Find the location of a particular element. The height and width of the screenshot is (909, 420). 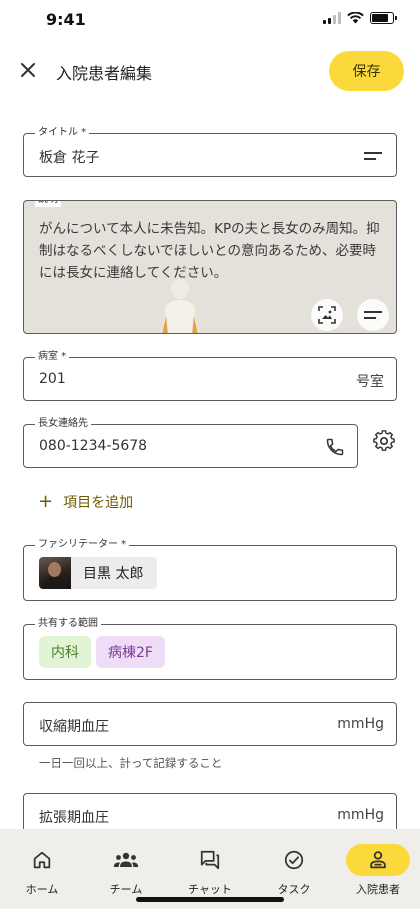

room-field-value: 201 is located at coordinates (52, 379).